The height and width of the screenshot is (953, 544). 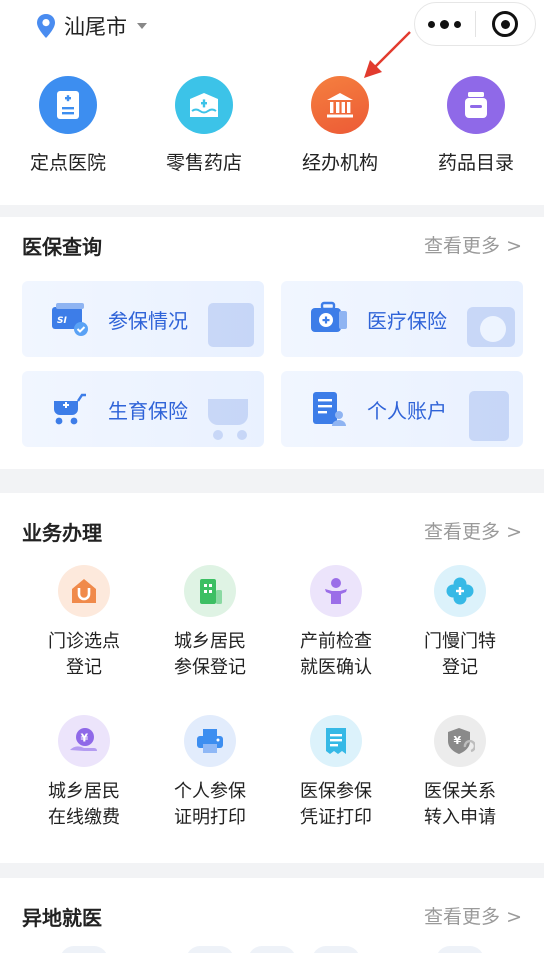 What do you see at coordinates (95, 27) in the screenshot?
I see `city-name: 汕尾市` at bounding box center [95, 27].